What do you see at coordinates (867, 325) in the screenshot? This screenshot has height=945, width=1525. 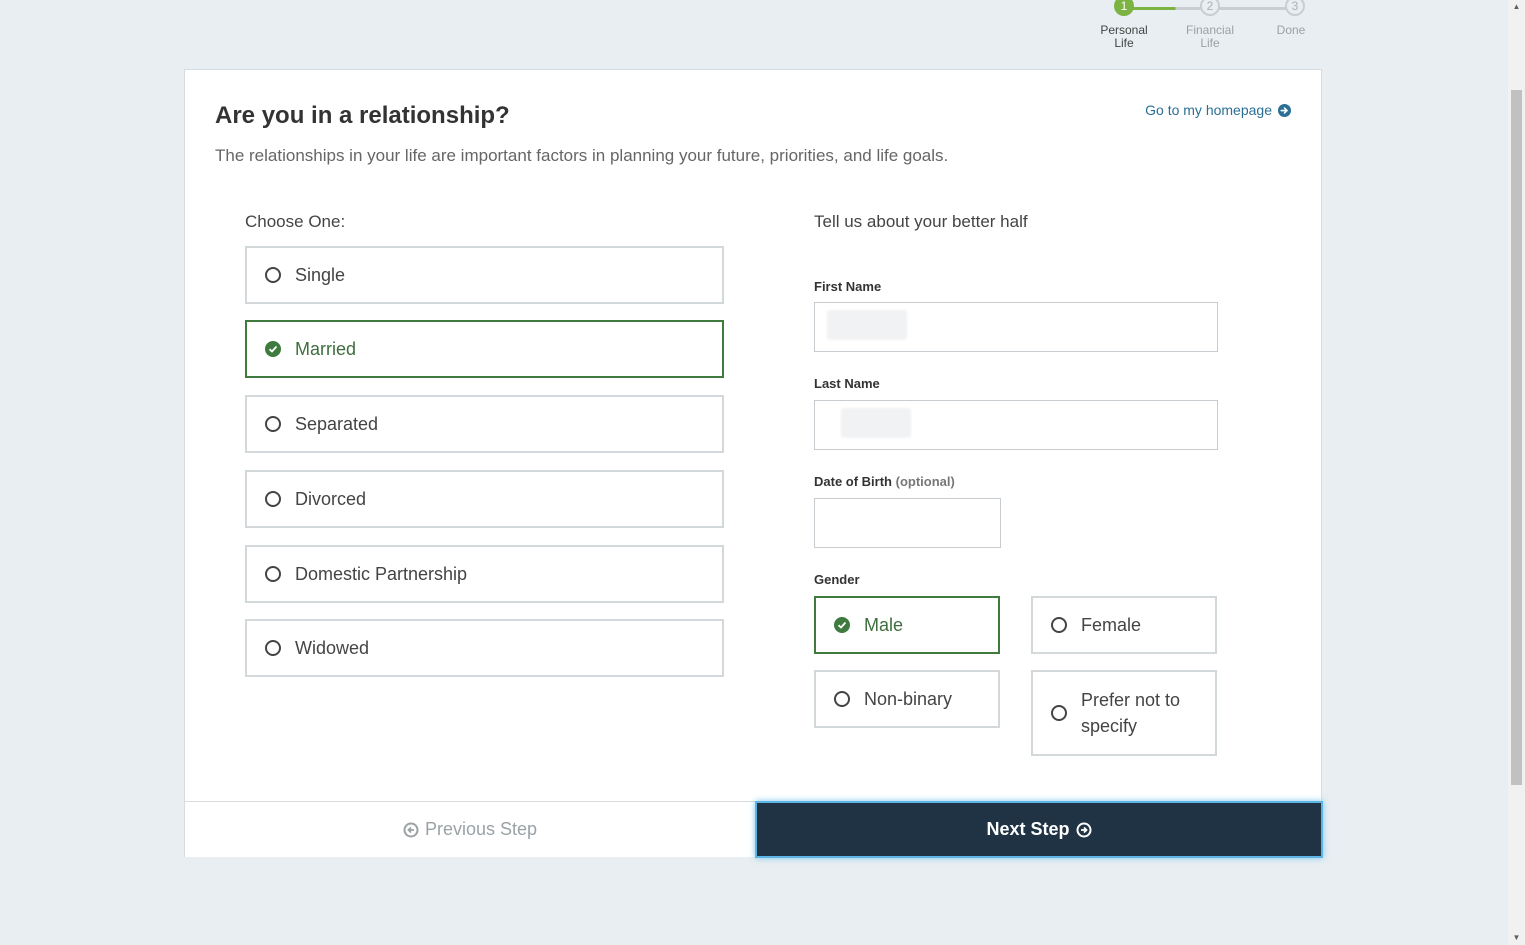 I see `redacted-first-name` at bounding box center [867, 325].